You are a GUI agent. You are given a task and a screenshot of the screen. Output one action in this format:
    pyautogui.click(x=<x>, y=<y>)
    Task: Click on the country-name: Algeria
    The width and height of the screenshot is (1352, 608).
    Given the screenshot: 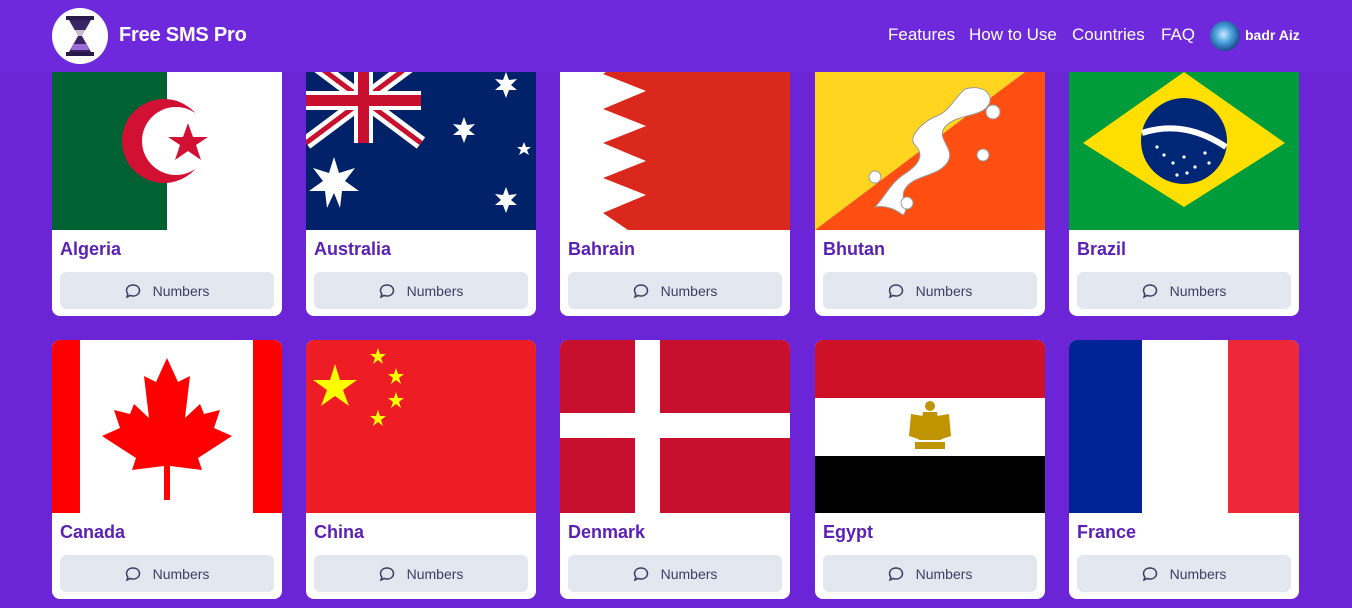 What is the action you would take?
    pyautogui.click(x=91, y=249)
    